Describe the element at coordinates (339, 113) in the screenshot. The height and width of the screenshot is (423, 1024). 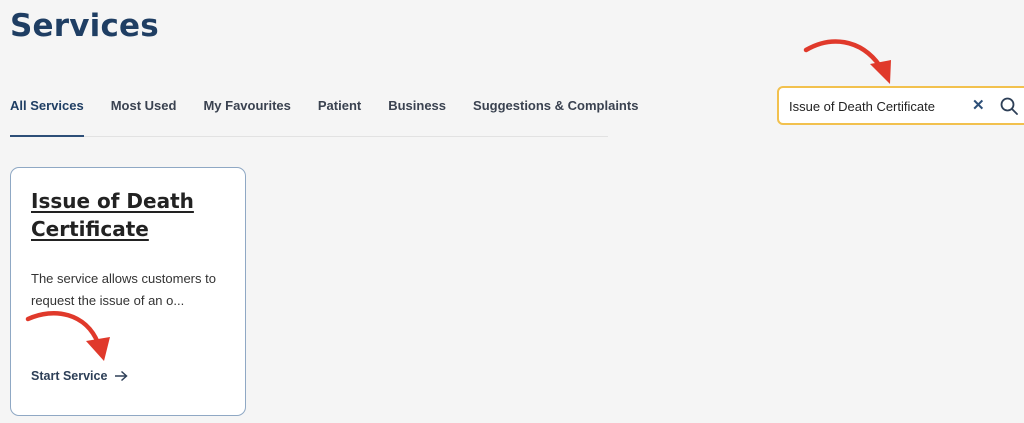
I see `tab-patient: Patient` at that location.